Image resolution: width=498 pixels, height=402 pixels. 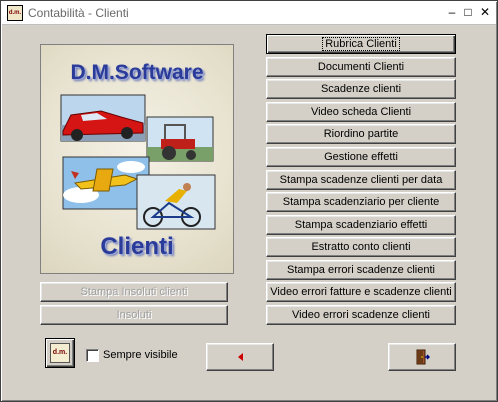 What do you see at coordinates (361, 157) in the screenshot?
I see `gestione-effetti-button: Gestione effetti` at bounding box center [361, 157].